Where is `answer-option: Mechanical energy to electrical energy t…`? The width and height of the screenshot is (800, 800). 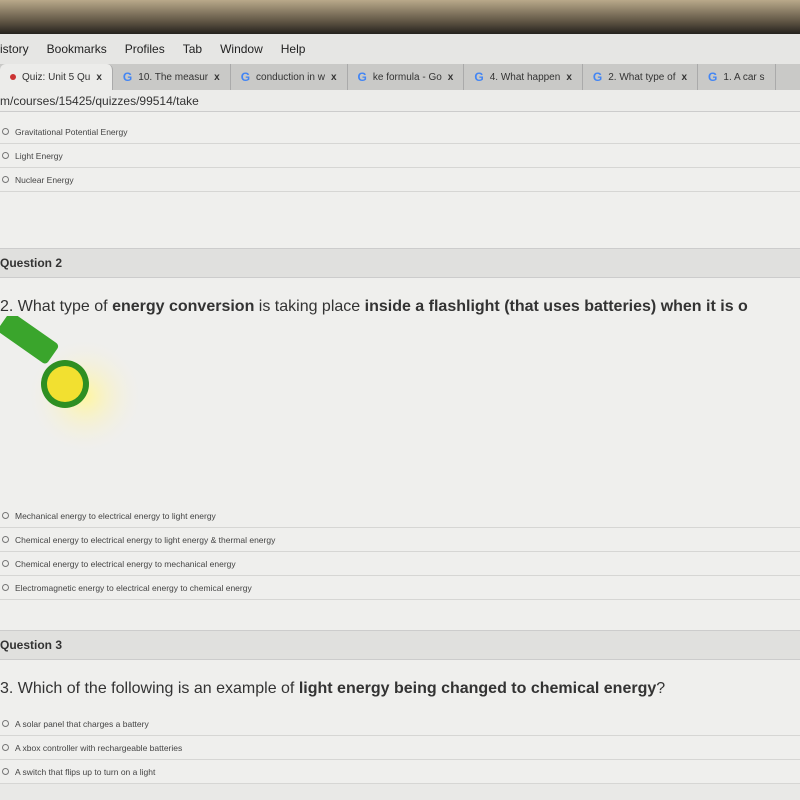
answer-option: Mechanical energy to electrical energy t… is located at coordinates (400, 516).